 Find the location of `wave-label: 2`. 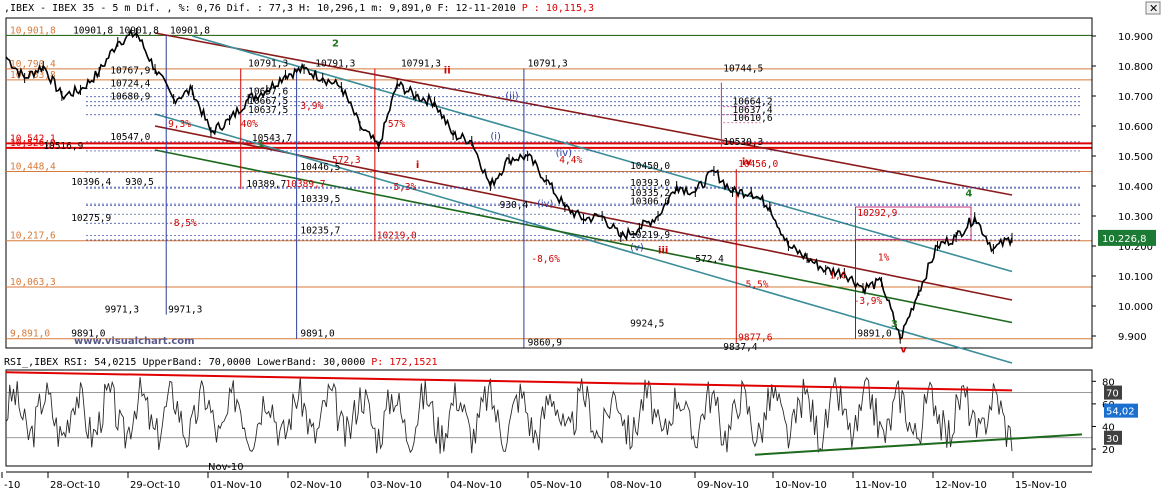

wave-label: 2 is located at coordinates (335, 44).